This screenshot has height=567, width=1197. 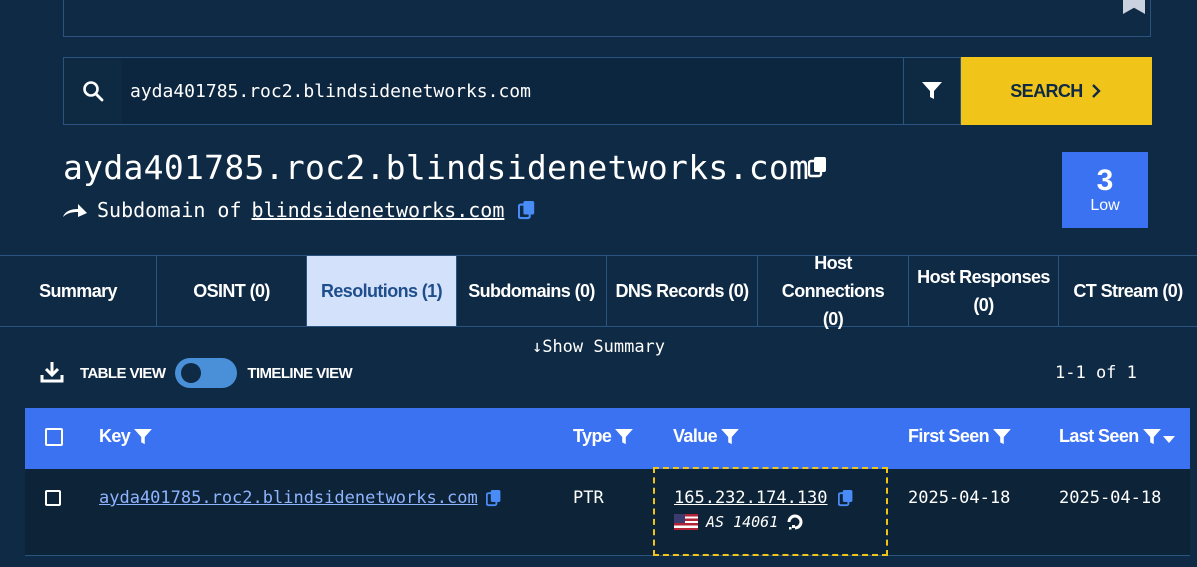 I want to click on column-label: Value, so click(x=695, y=436).